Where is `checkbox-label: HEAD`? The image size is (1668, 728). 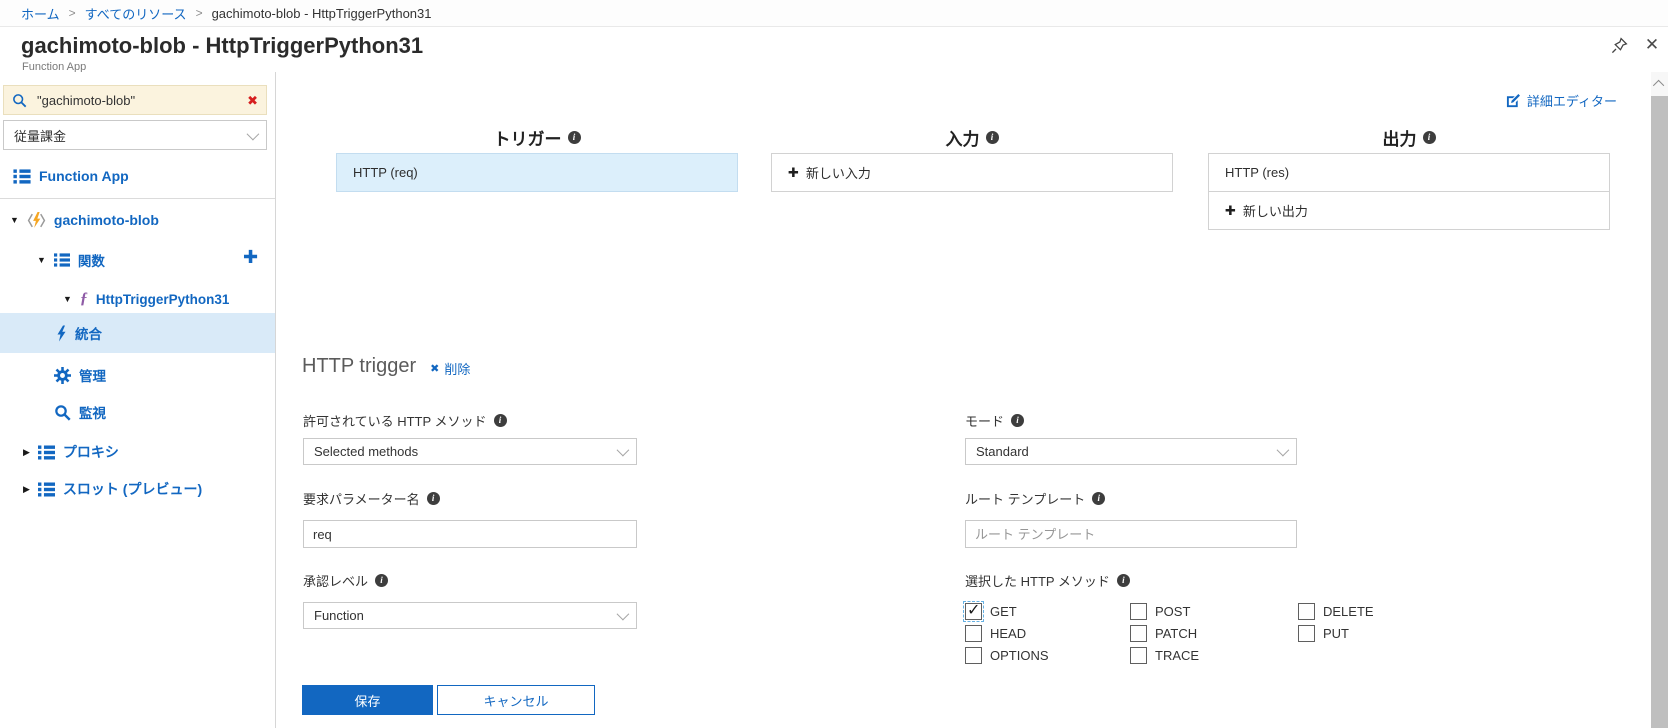
checkbox-label: HEAD is located at coordinates (1008, 633).